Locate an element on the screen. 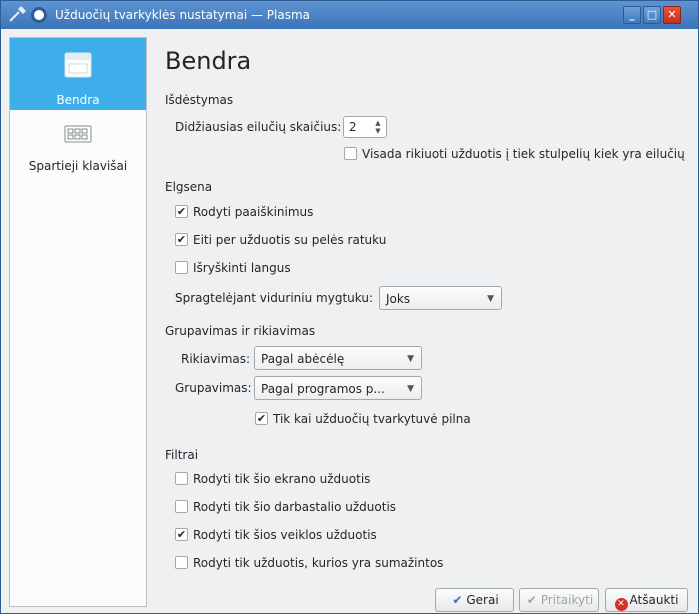 This screenshot has width=699, height=614. cancel-icon: ✕ is located at coordinates (621, 604).